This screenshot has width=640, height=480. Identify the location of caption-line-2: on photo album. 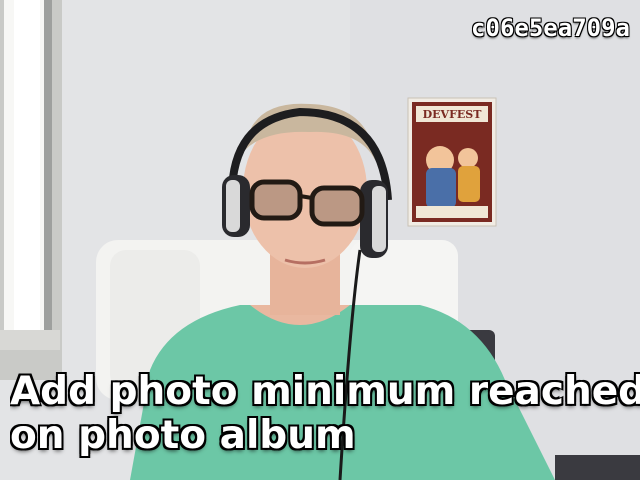
(183, 435).